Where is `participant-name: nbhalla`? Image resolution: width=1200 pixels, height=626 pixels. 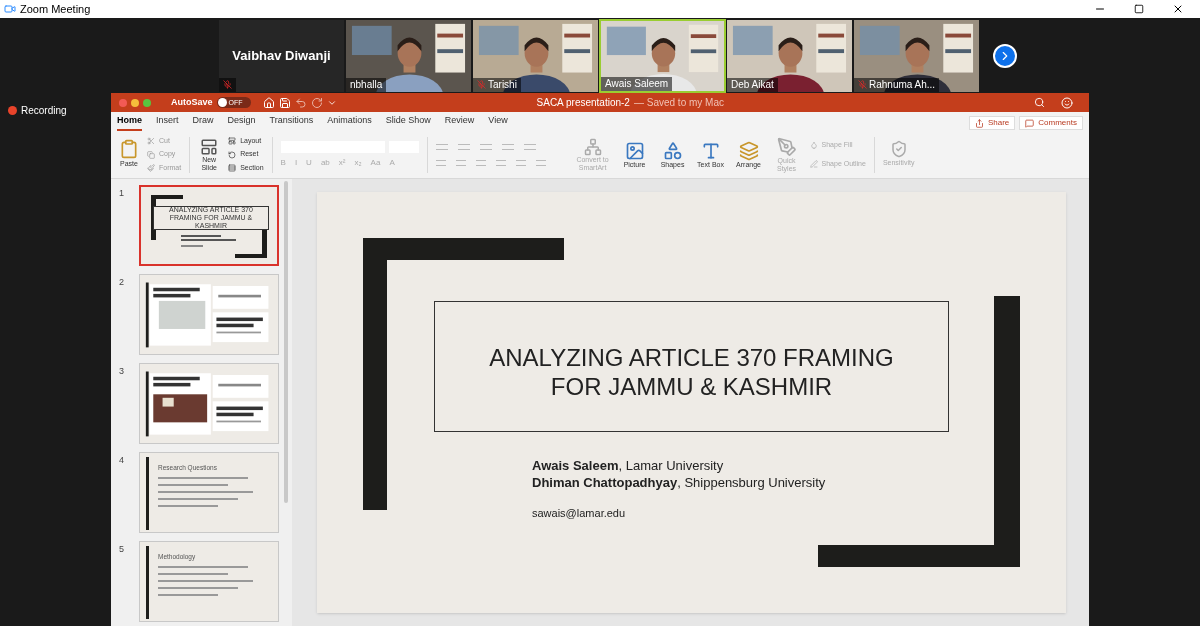
participant-name: nbhalla is located at coordinates (366, 85).